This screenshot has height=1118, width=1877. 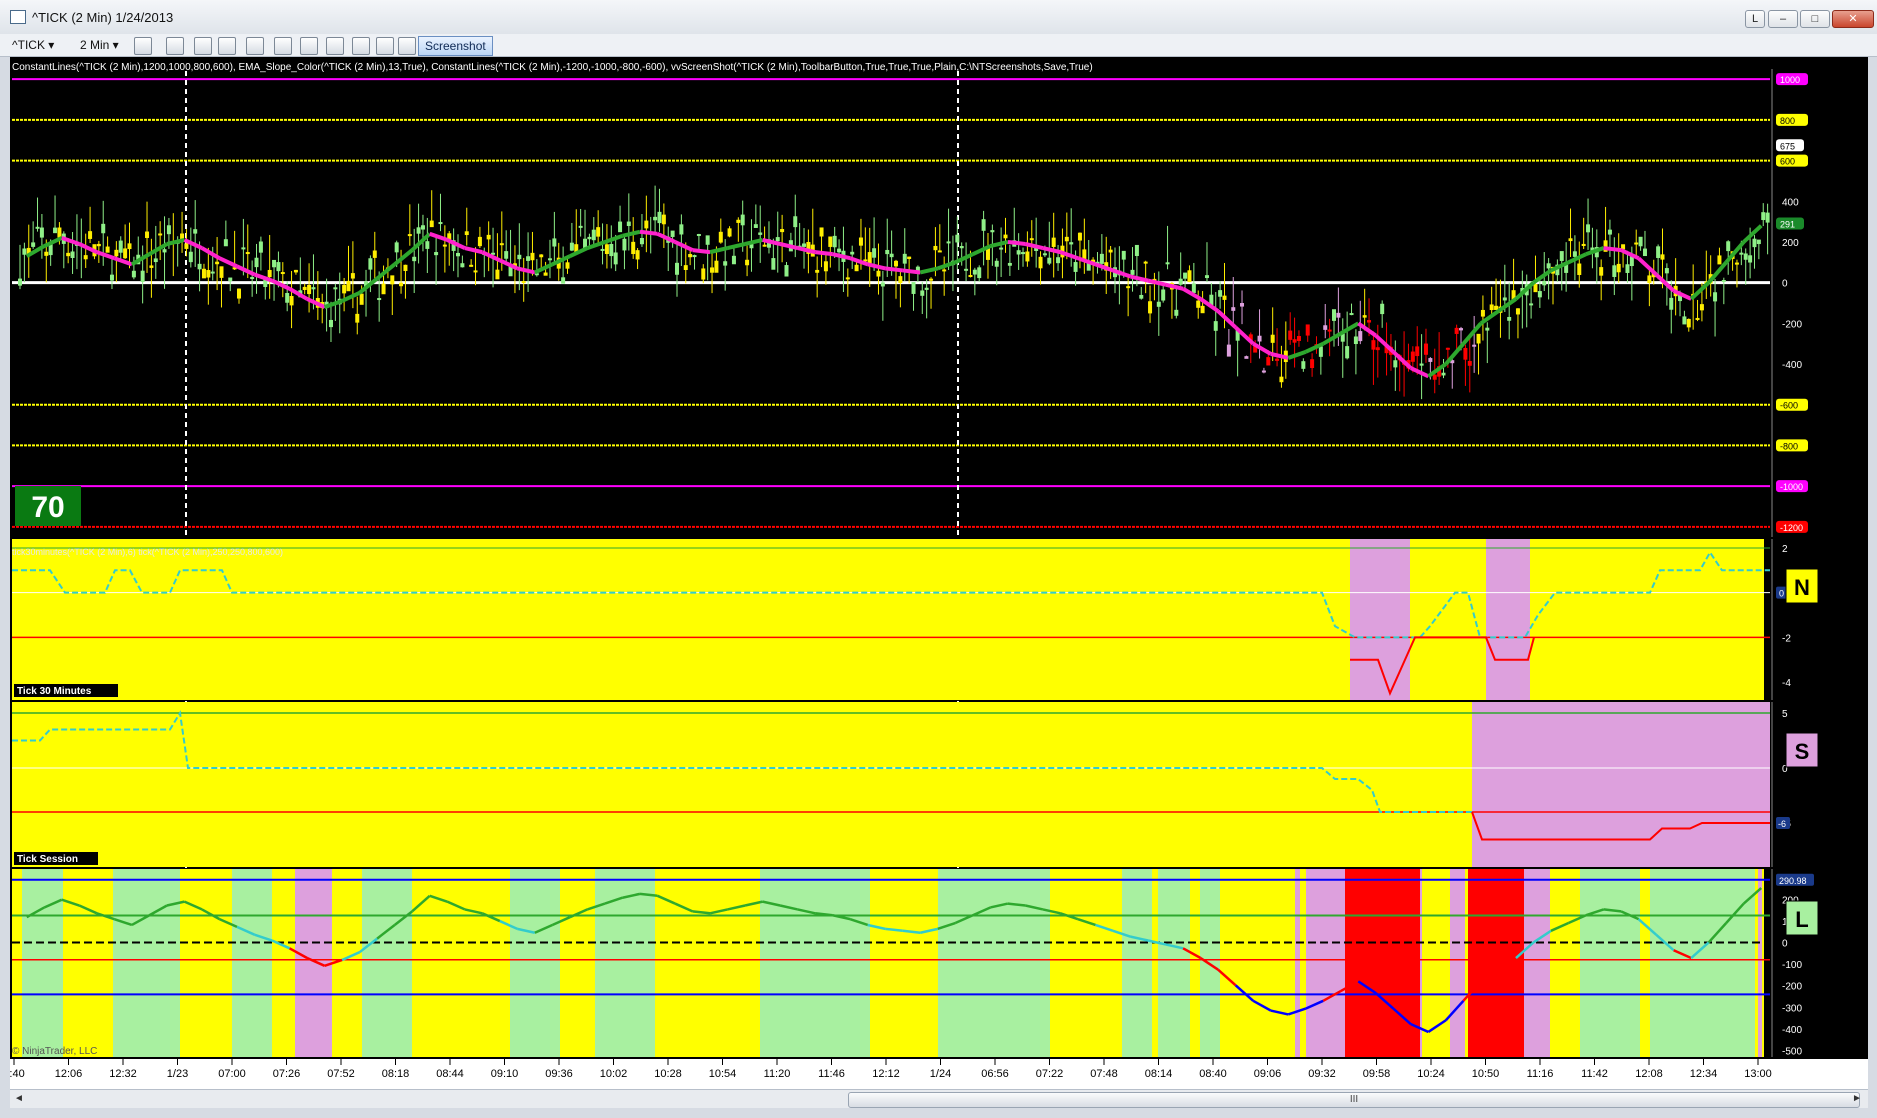 What do you see at coordinates (701, 251) in the screenshot?
I see `ema-slope-segment` at bounding box center [701, 251].